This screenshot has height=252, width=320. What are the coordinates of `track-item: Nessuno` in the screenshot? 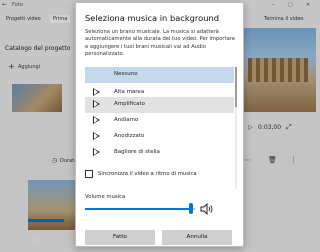 It's located at (159, 75).